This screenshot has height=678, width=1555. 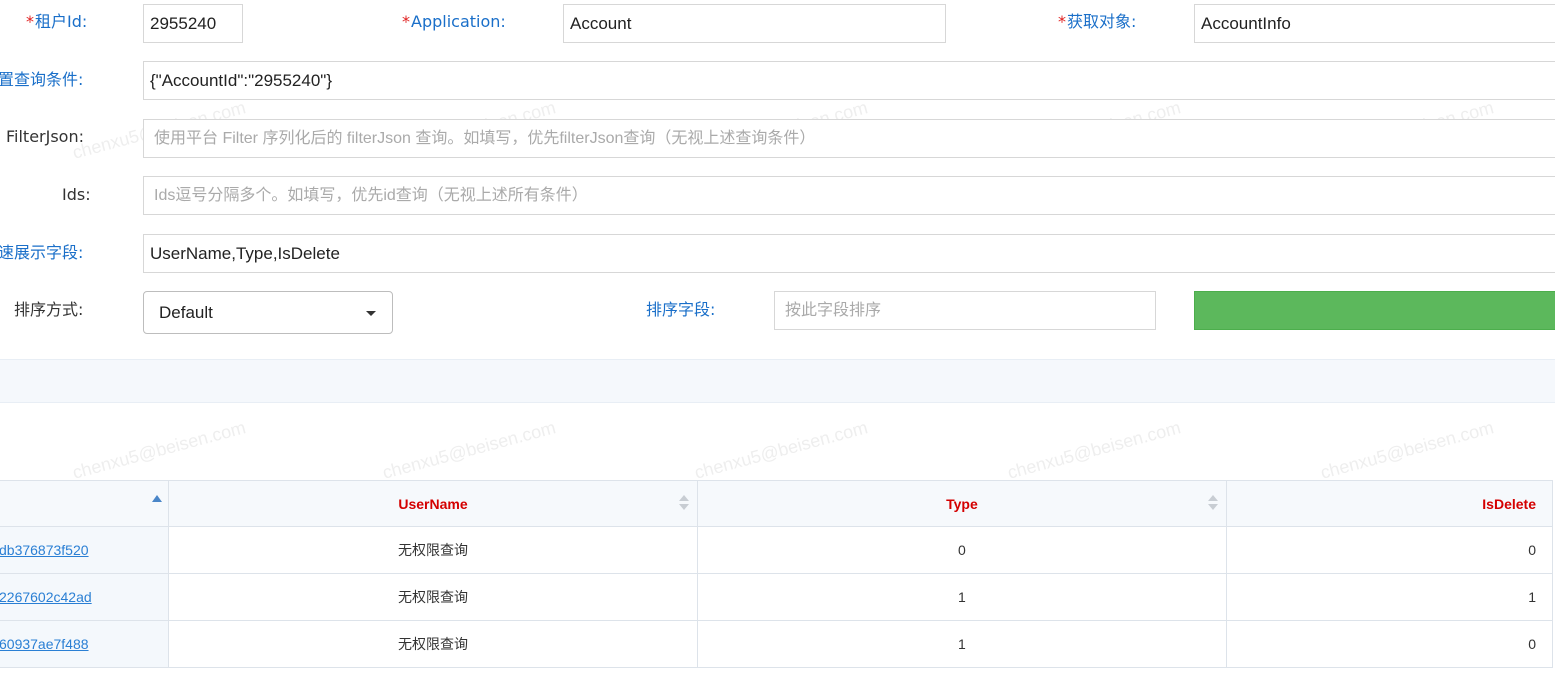 I want to click on table-header-row: UserName Type IsDelete, so click(x=777, y=503).